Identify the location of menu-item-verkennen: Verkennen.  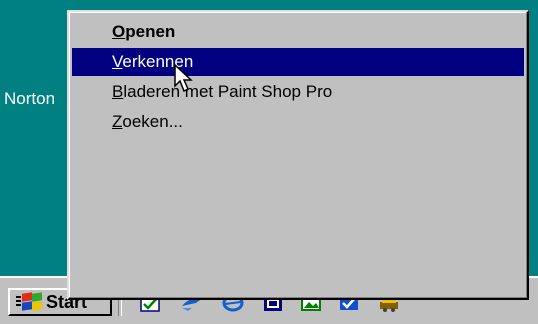
(298, 62).